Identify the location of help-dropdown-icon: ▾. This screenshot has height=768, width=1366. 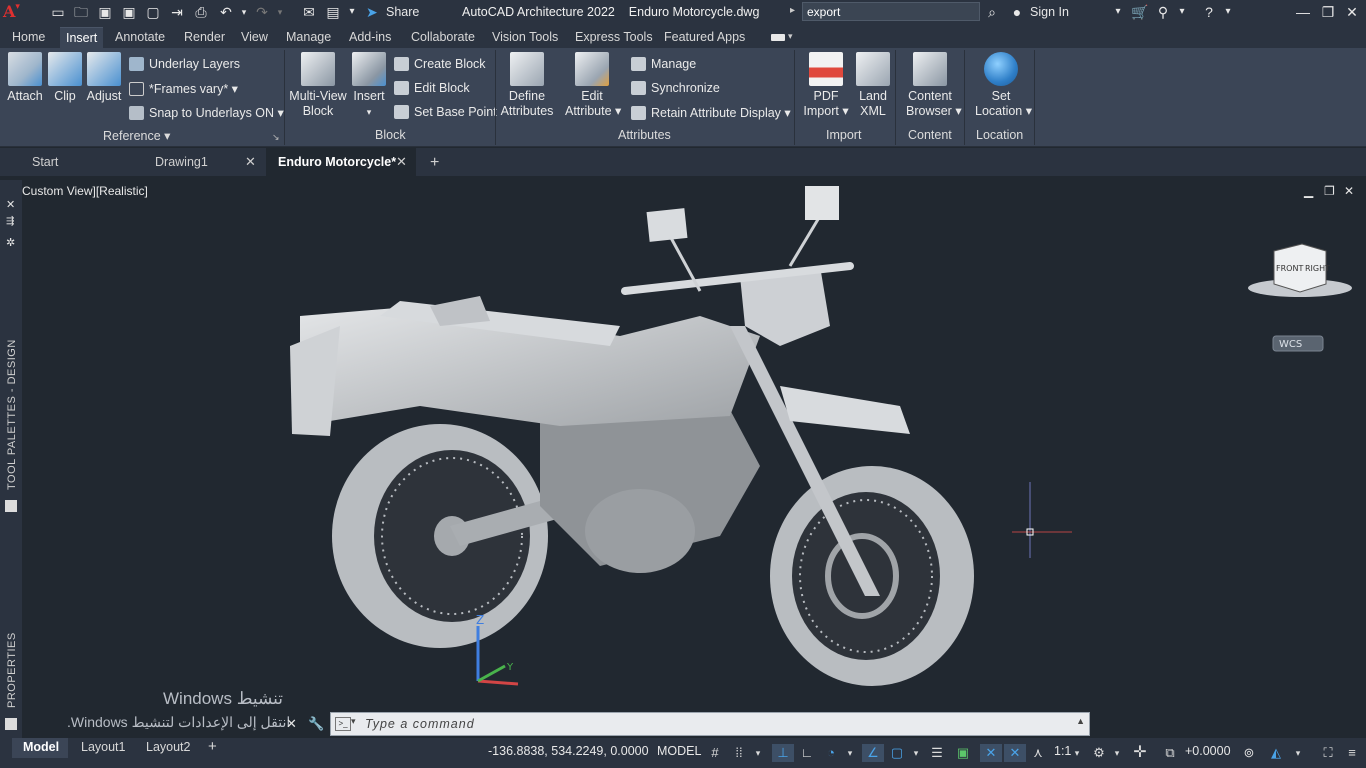
(1228, 12).